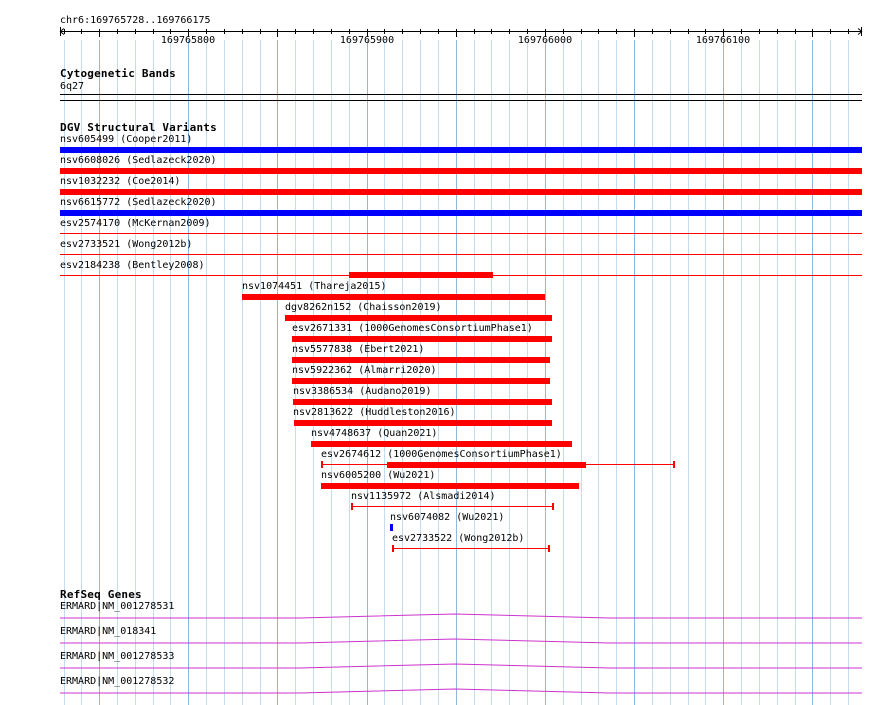 The height and width of the screenshot is (705, 890). I want to click on variant-label: dgv8262n152 (Chaisson2019), so click(363, 308).